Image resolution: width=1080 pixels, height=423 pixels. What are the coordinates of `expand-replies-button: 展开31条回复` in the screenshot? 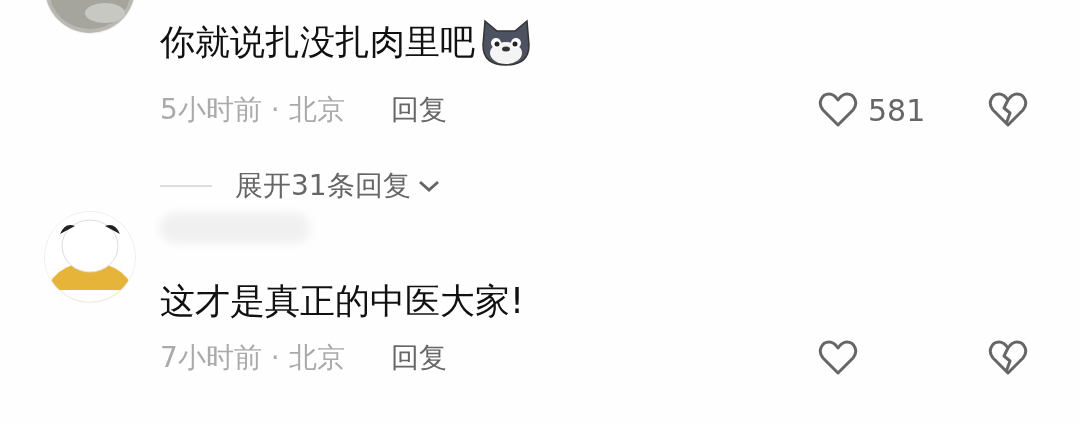 It's located at (338, 186).